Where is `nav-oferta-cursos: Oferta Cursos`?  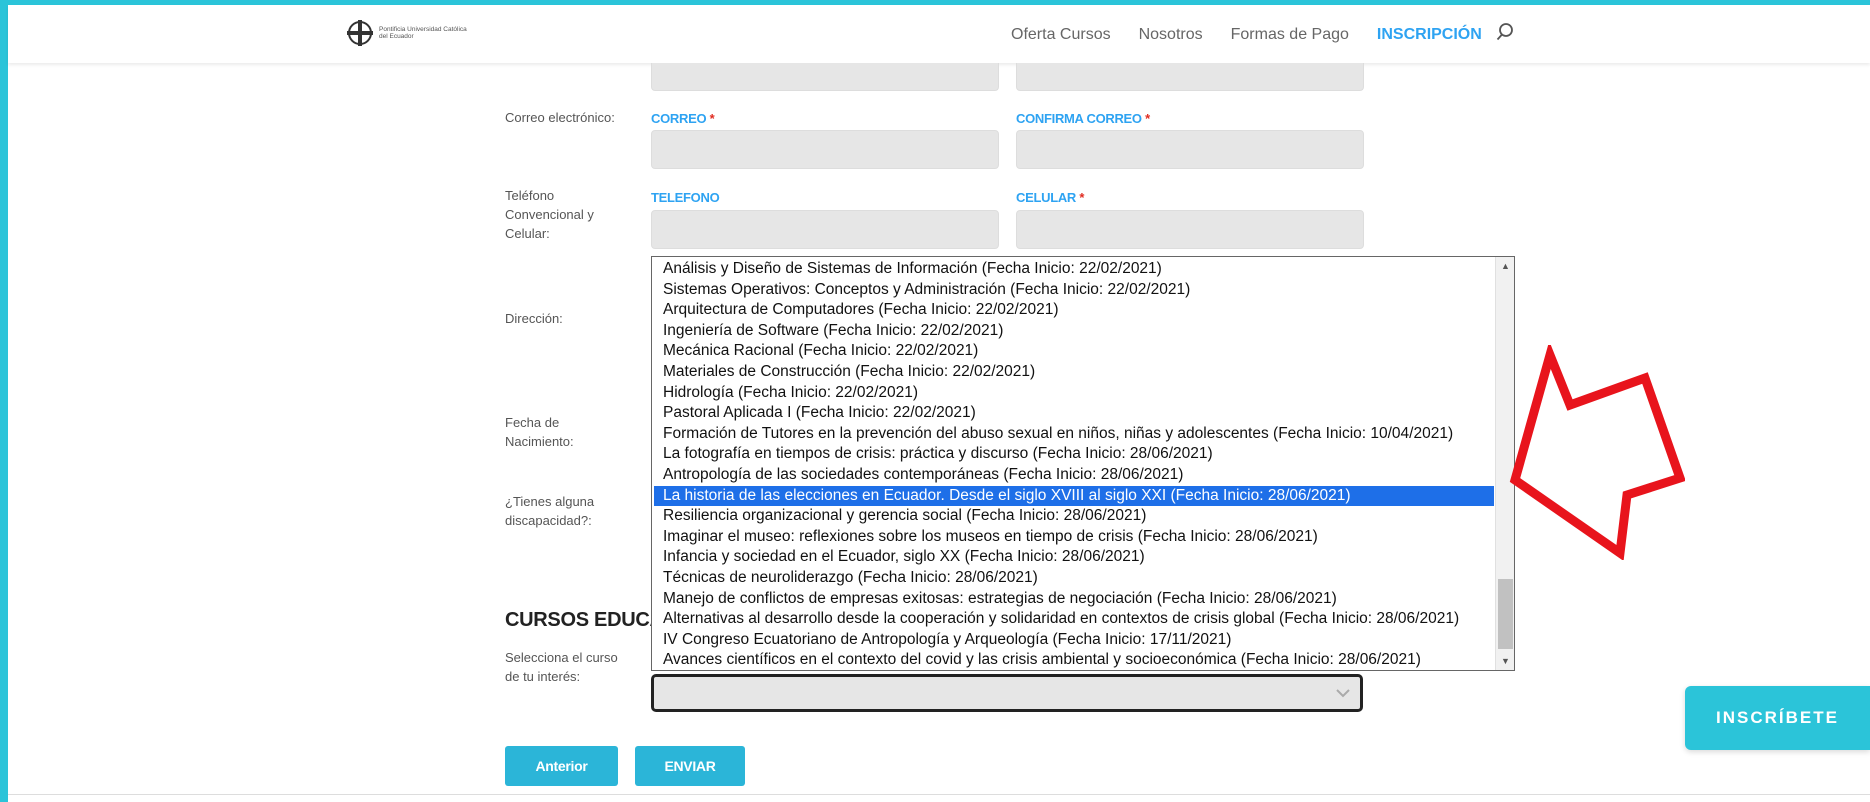 nav-oferta-cursos: Oferta Cursos is located at coordinates (1061, 35).